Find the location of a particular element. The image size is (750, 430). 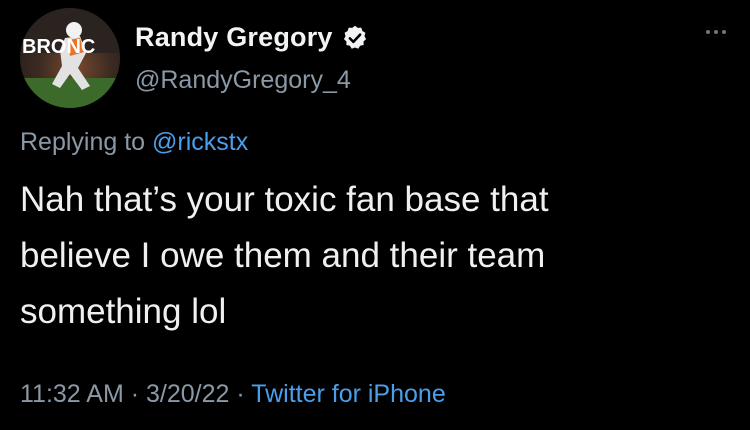

player-avatar-icon: BRONC is located at coordinates (70, 58).